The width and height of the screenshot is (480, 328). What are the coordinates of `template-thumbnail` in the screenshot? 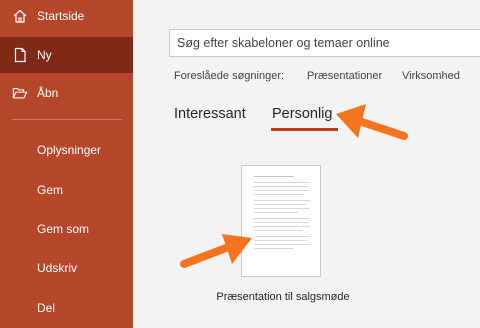 It's located at (281, 221).